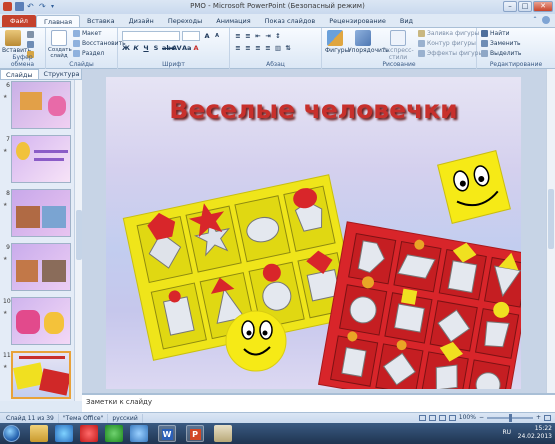 This screenshot has width=555, height=444. I want to click on case-icon: Aa, so click(186, 48).